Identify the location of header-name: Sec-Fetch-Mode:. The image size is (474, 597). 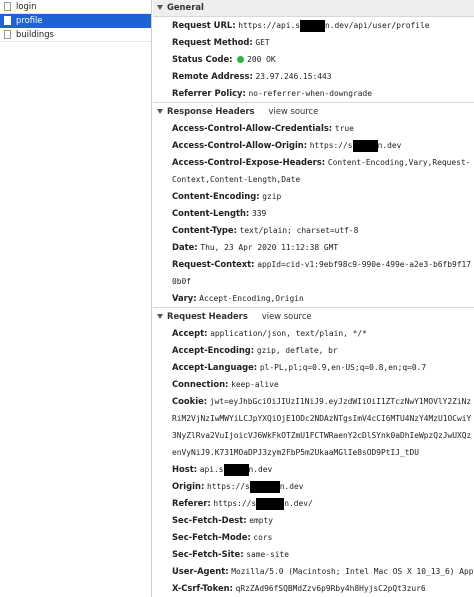
(211, 537).